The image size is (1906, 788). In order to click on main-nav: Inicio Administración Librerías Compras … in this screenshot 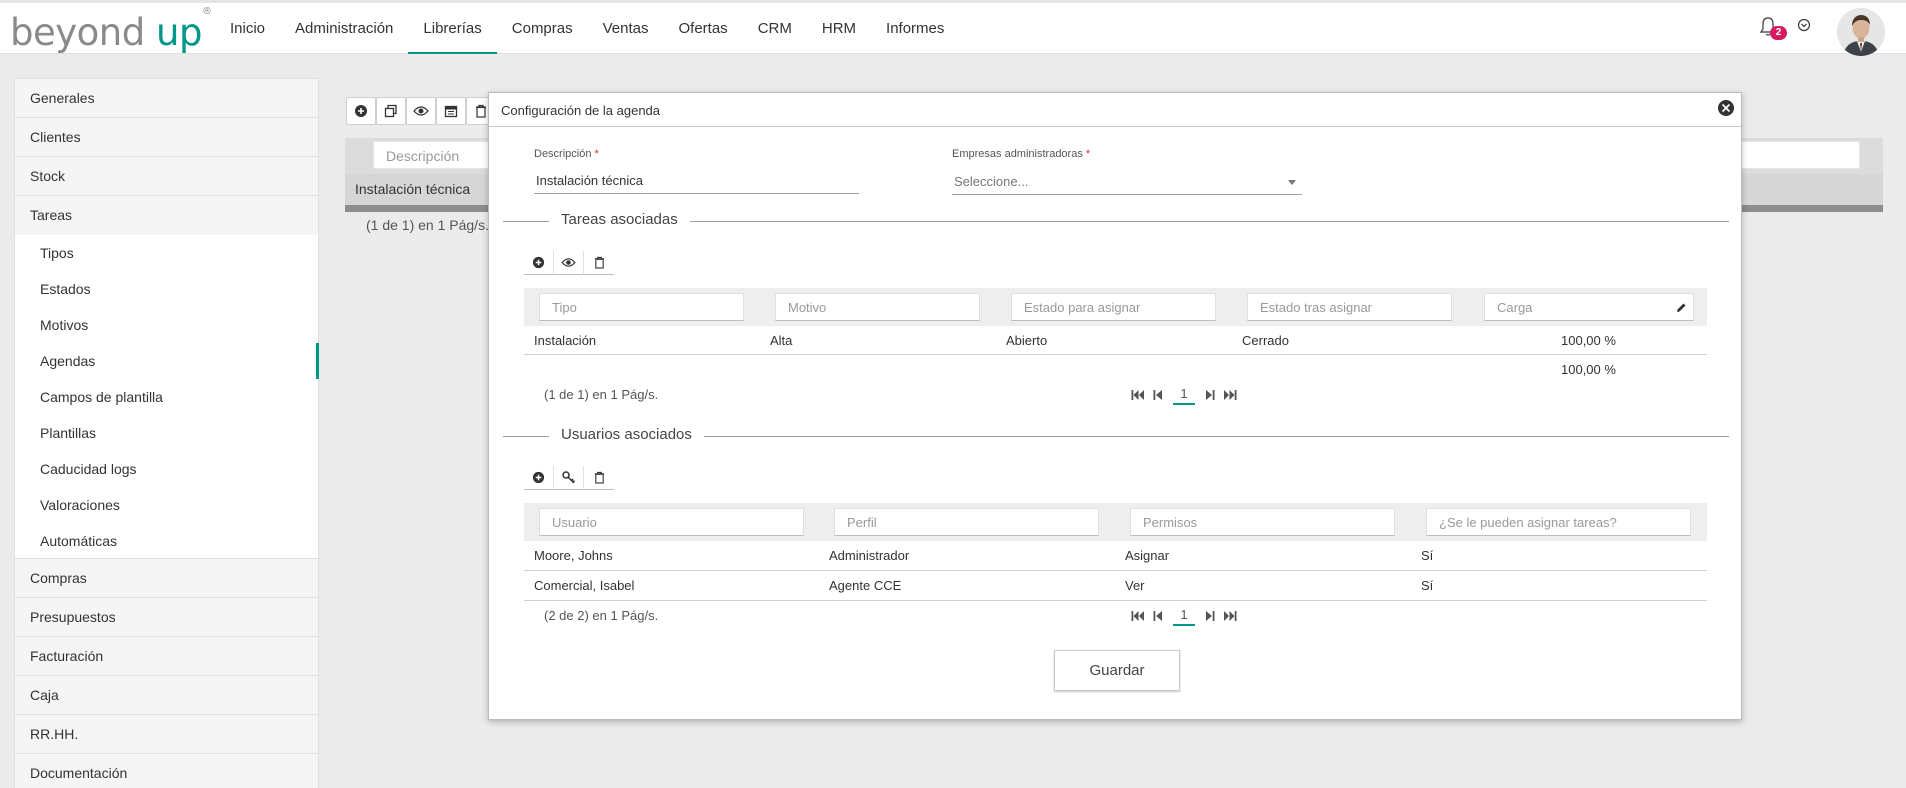, I will do `click(587, 28)`.